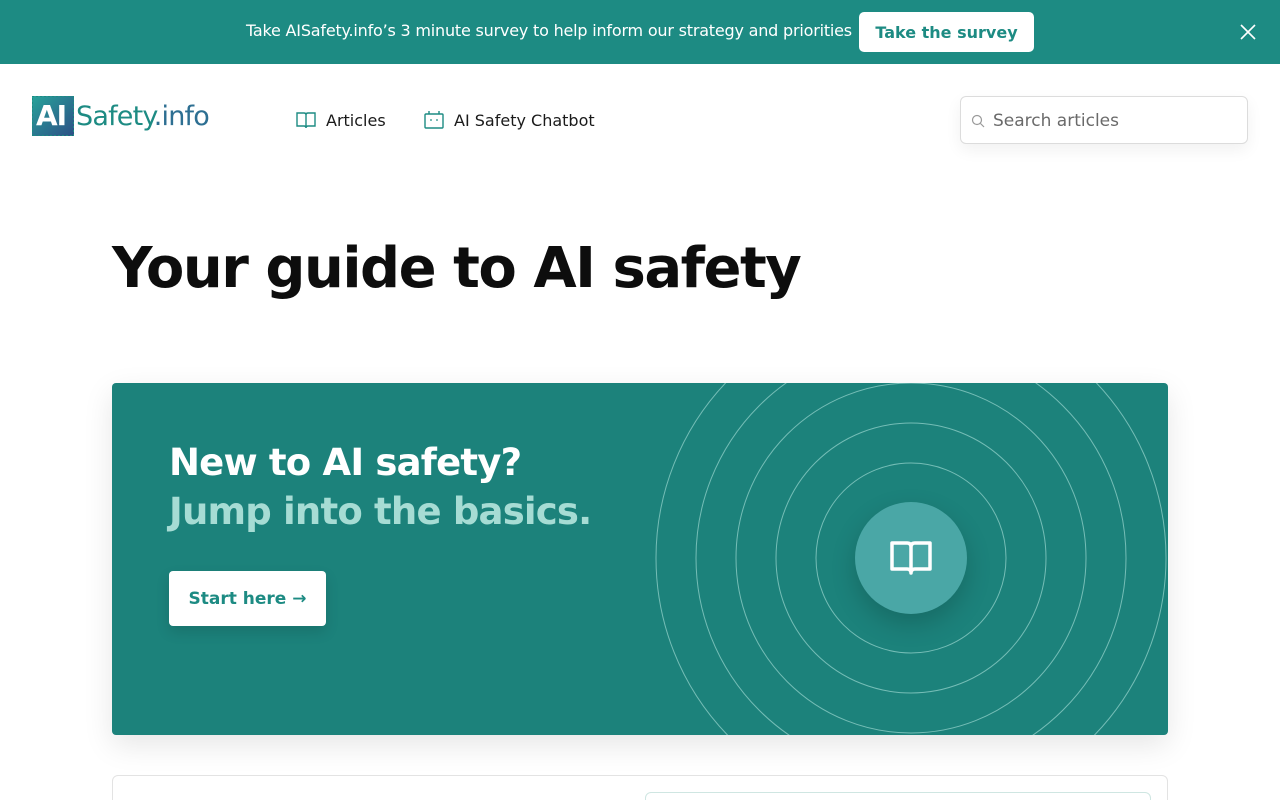 This screenshot has width=1280, height=800. I want to click on logo-info-text: .info, so click(181, 116).